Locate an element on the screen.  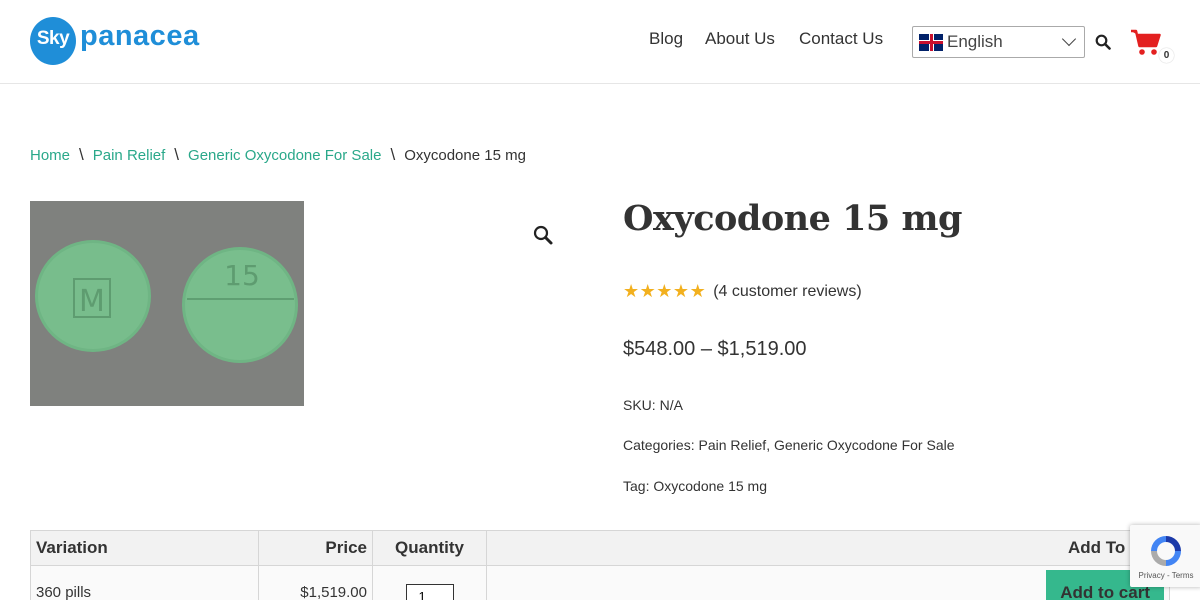
product-photo: M 15 is located at coordinates (167, 303).